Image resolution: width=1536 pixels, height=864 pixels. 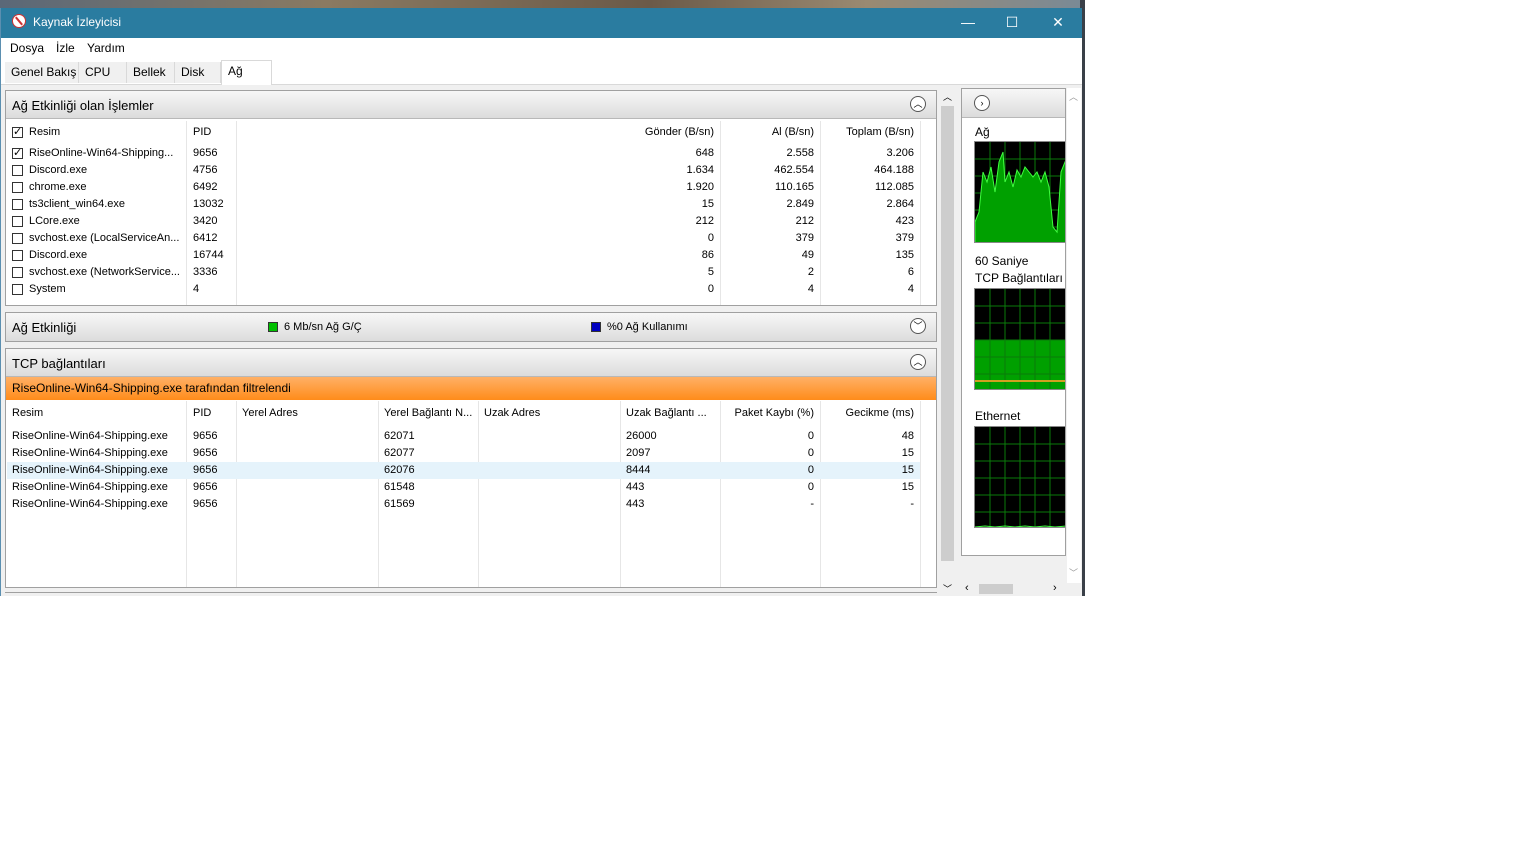 What do you see at coordinates (246, 72) in the screenshot?
I see `tab-network: Ağ` at bounding box center [246, 72].